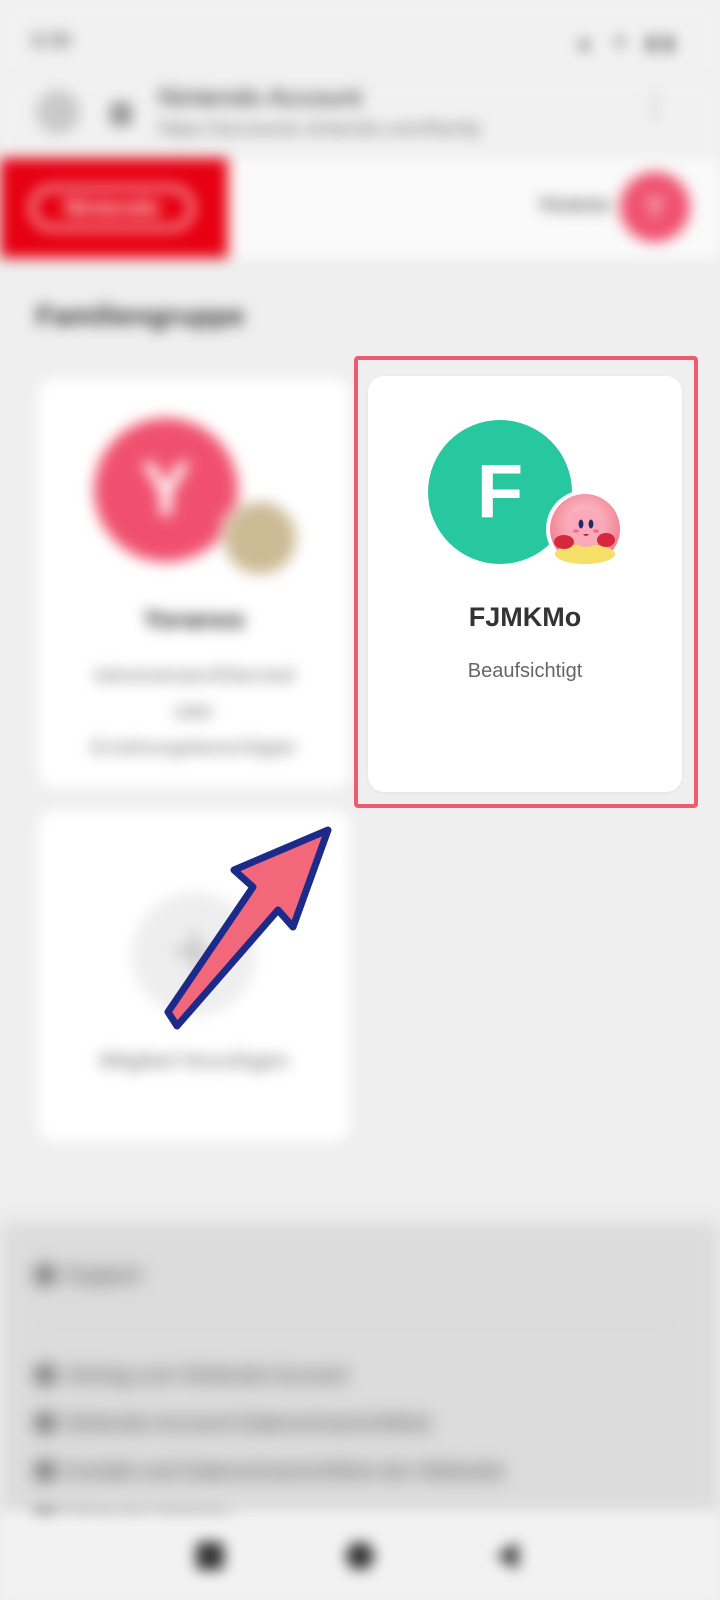 The width and height of the screenshot is (720, 1600). I want to click on browser-page-title: Nintendo Account, so click(260, 97).